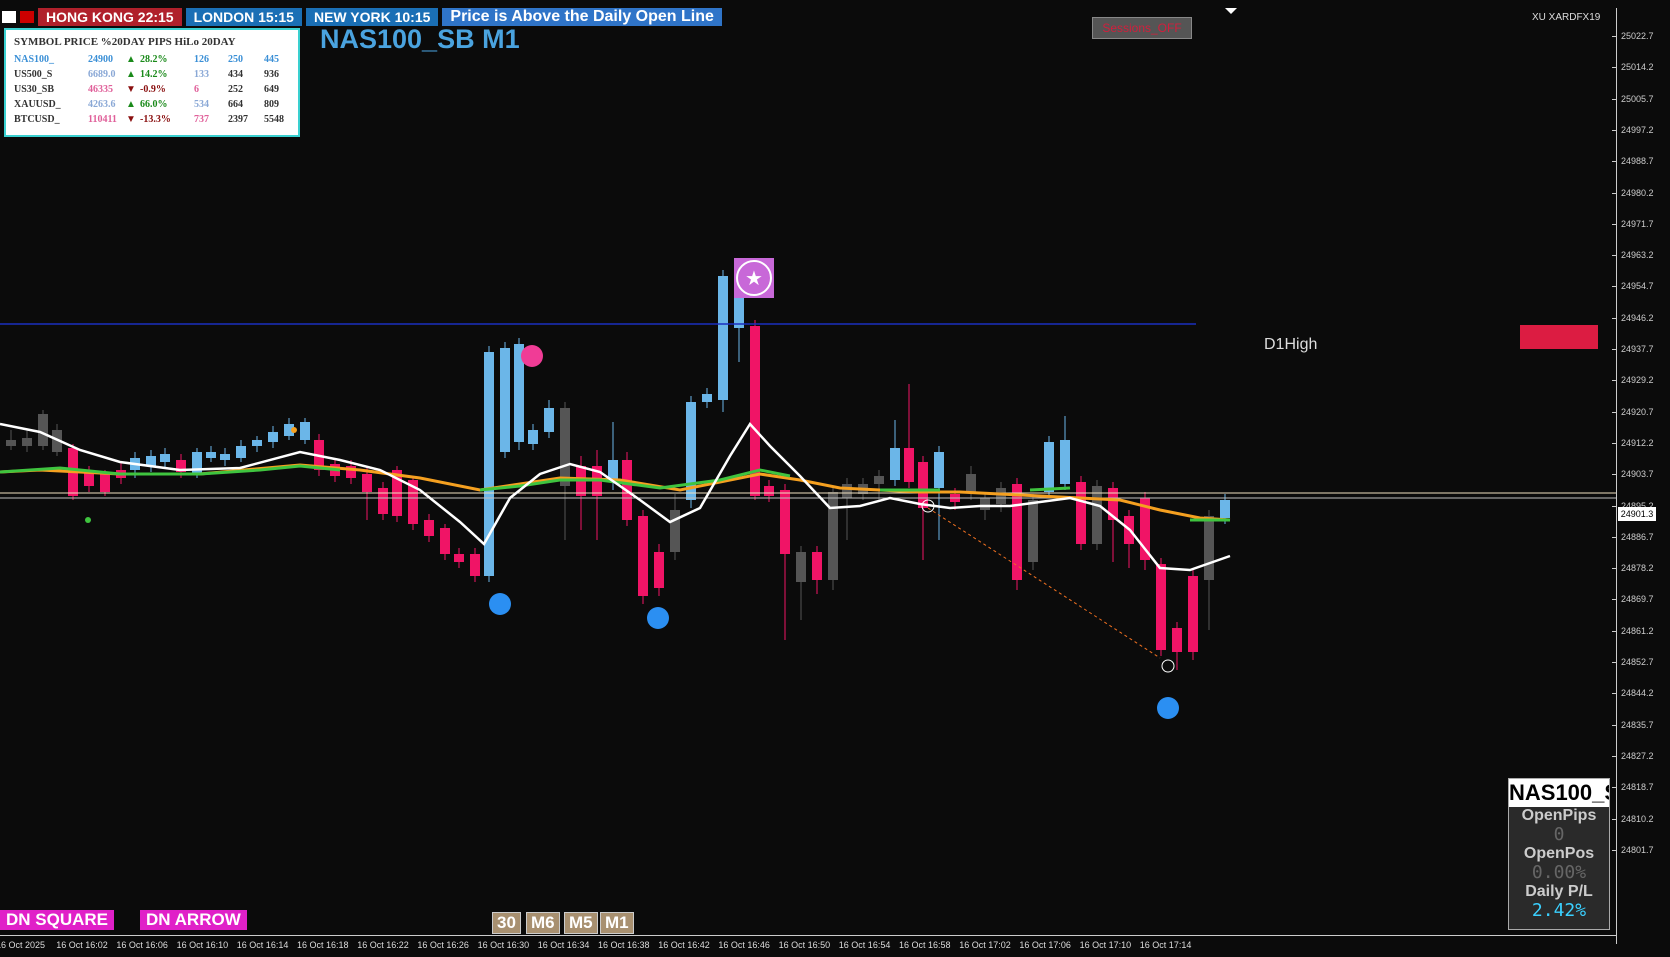 This screenshot has height=957, width=1670. I want to click on price-tick-label: 24912.2, so click(1637, 442).